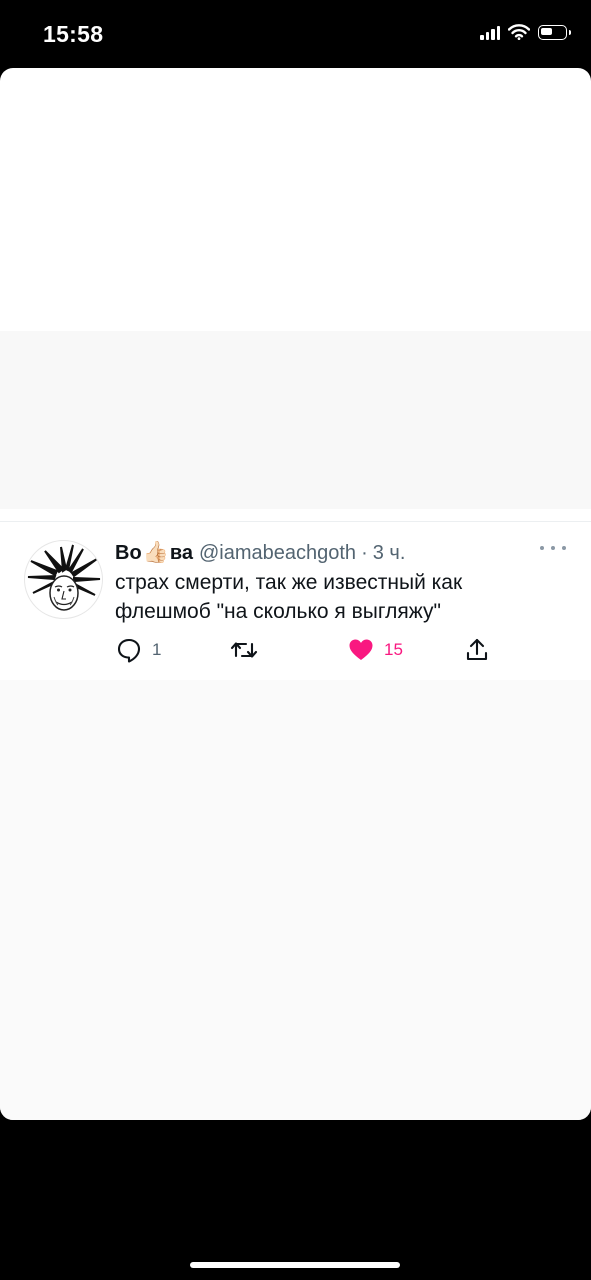 This screenshot has height=1280, width=591. What do you see at coordinates (295, 420) in the screenshot?
I see `background-area` at bounding box center [295, 420].